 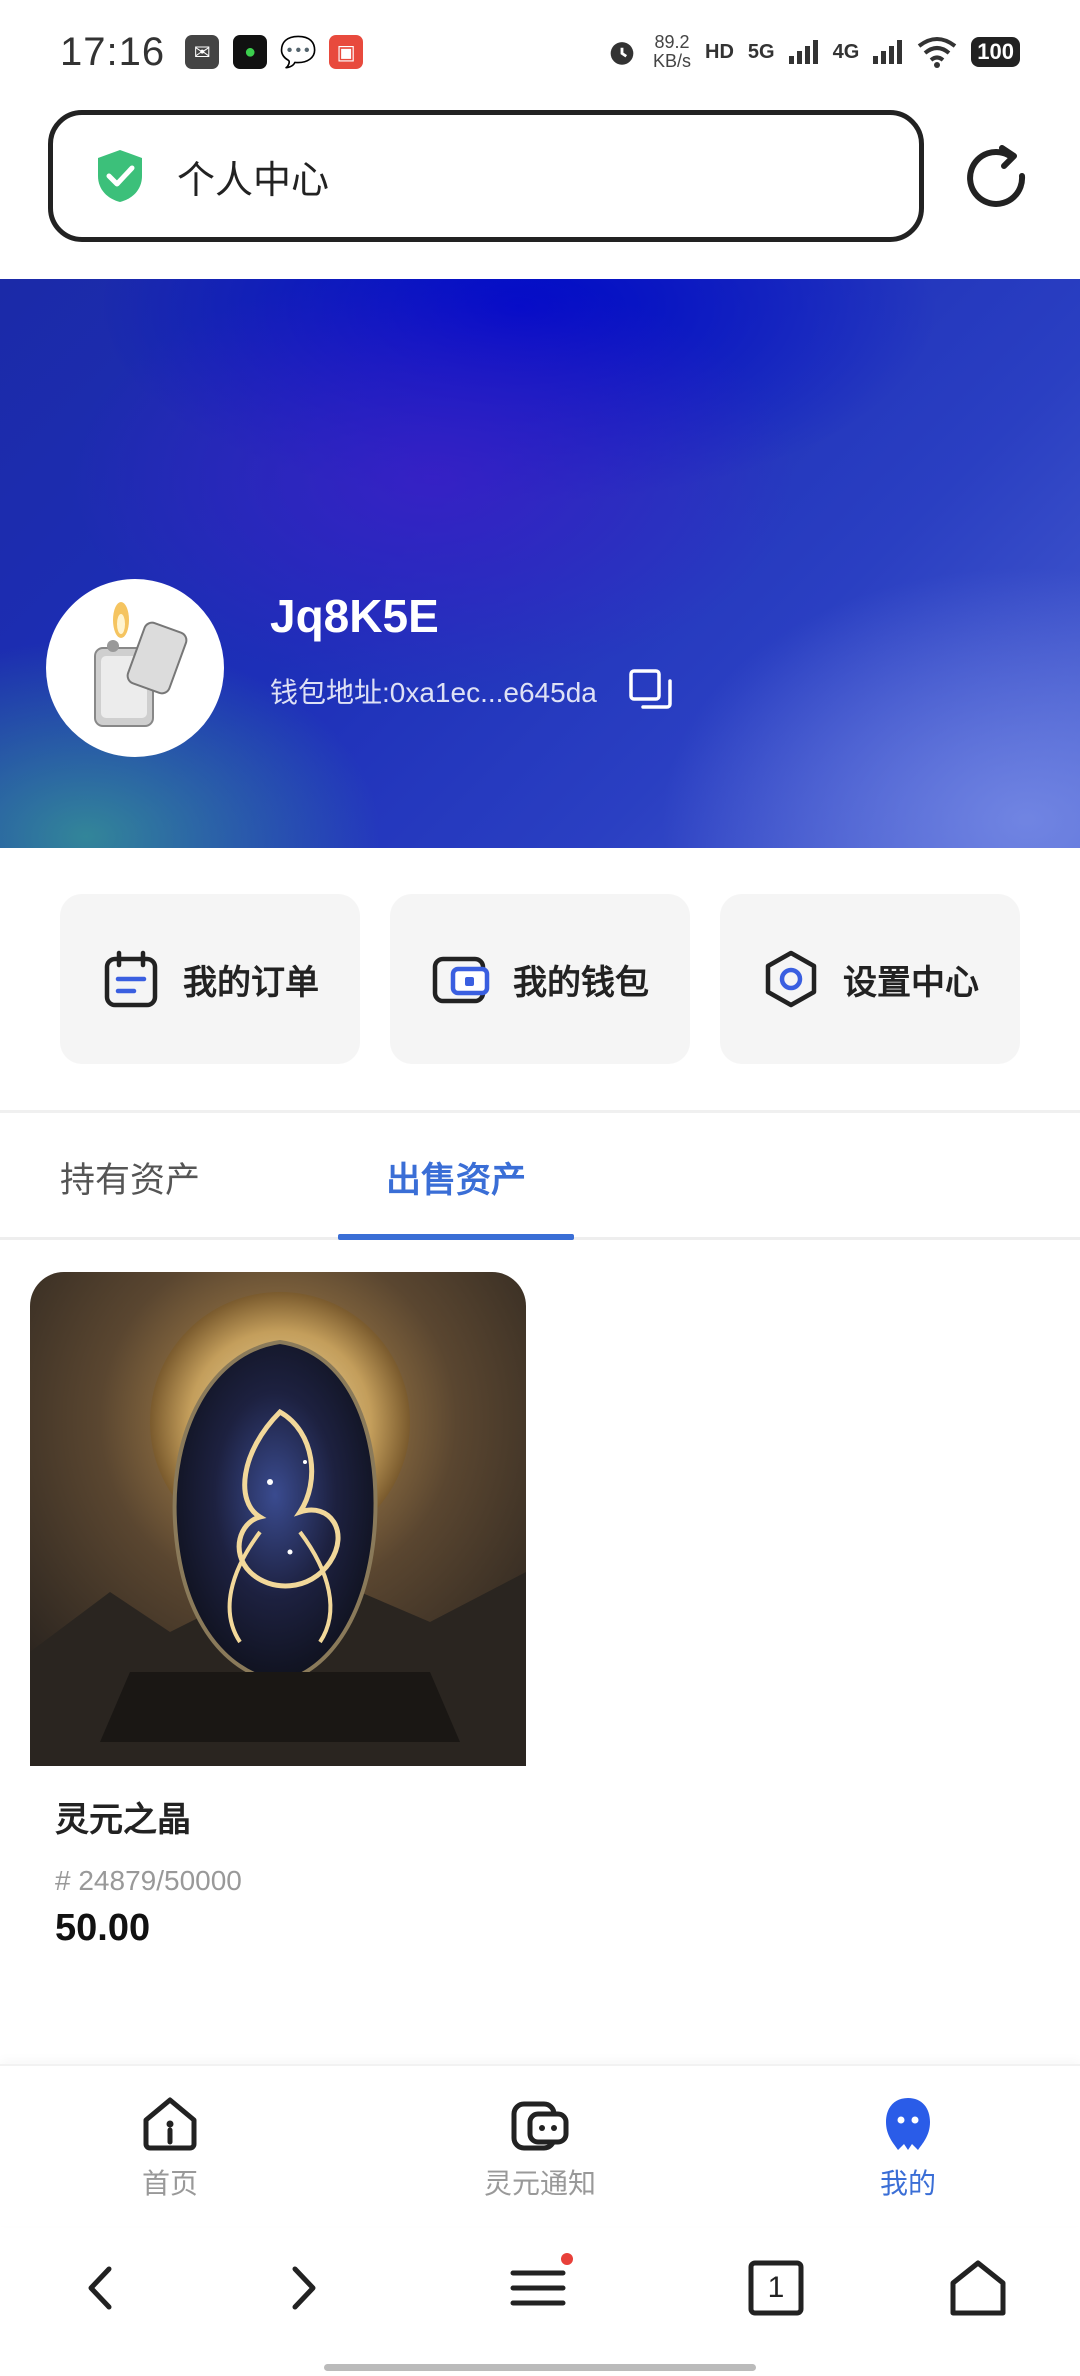 What do you see at coordinates (995, 52) in the screenshot?
I see `battery-indicator: 100` at bounding box center [995, 52].